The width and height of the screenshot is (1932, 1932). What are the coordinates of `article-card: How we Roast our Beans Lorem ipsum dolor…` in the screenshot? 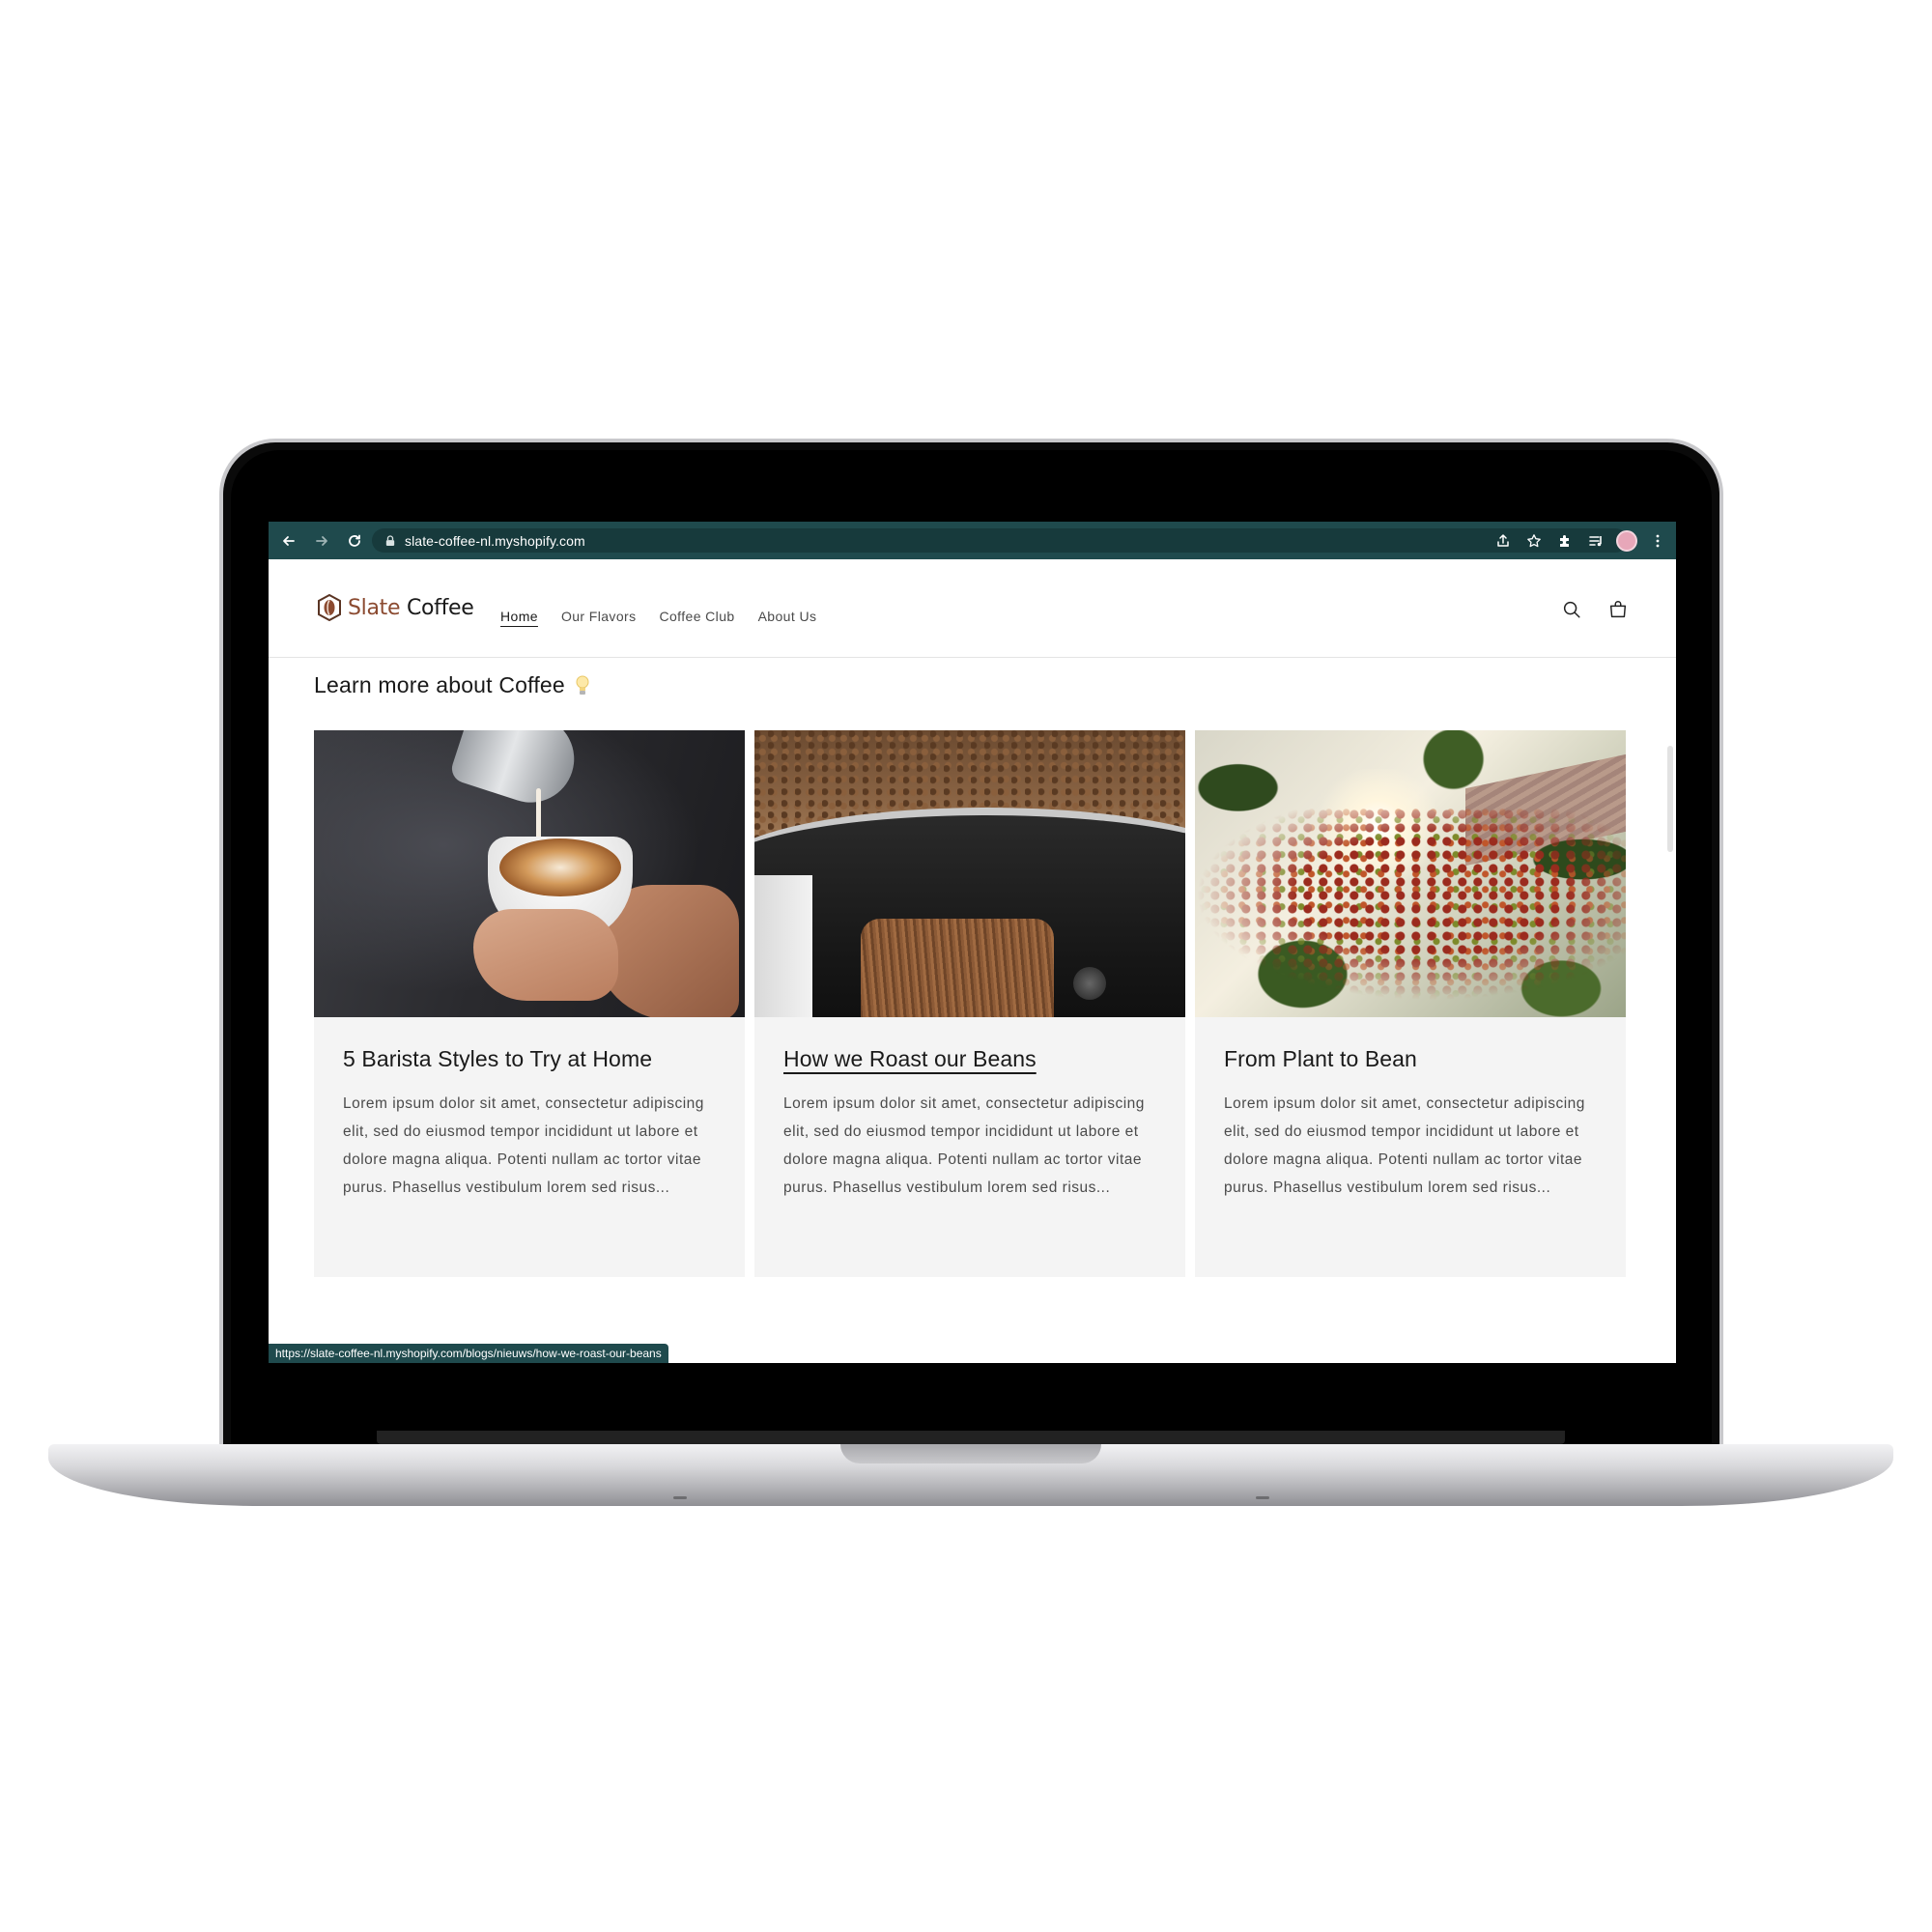 It's located at (969, 1003).